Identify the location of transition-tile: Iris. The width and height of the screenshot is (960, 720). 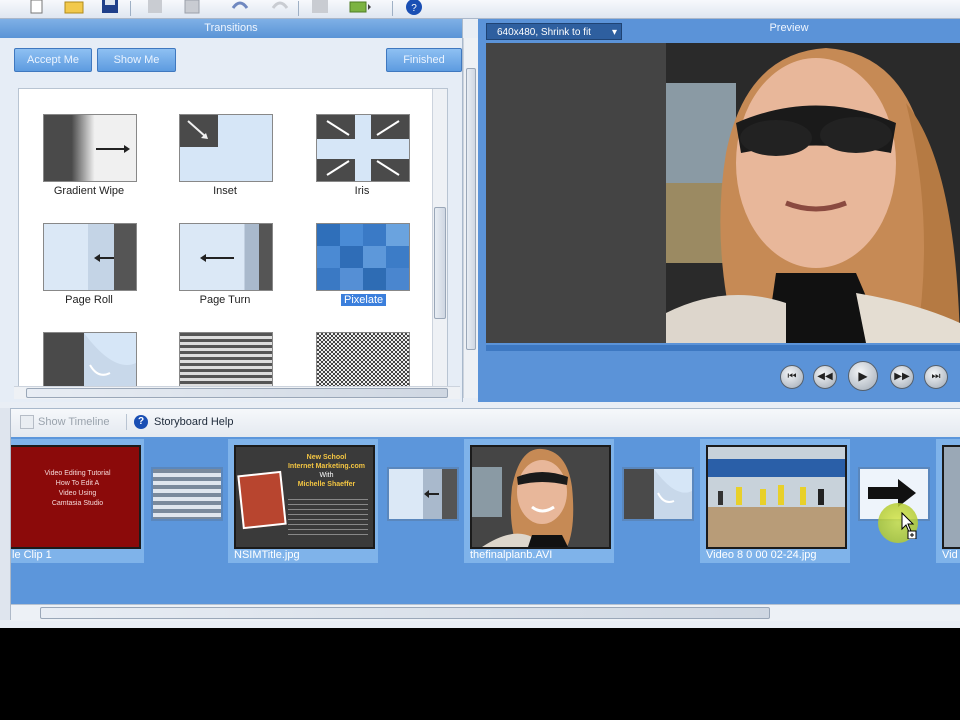
(359, 159).